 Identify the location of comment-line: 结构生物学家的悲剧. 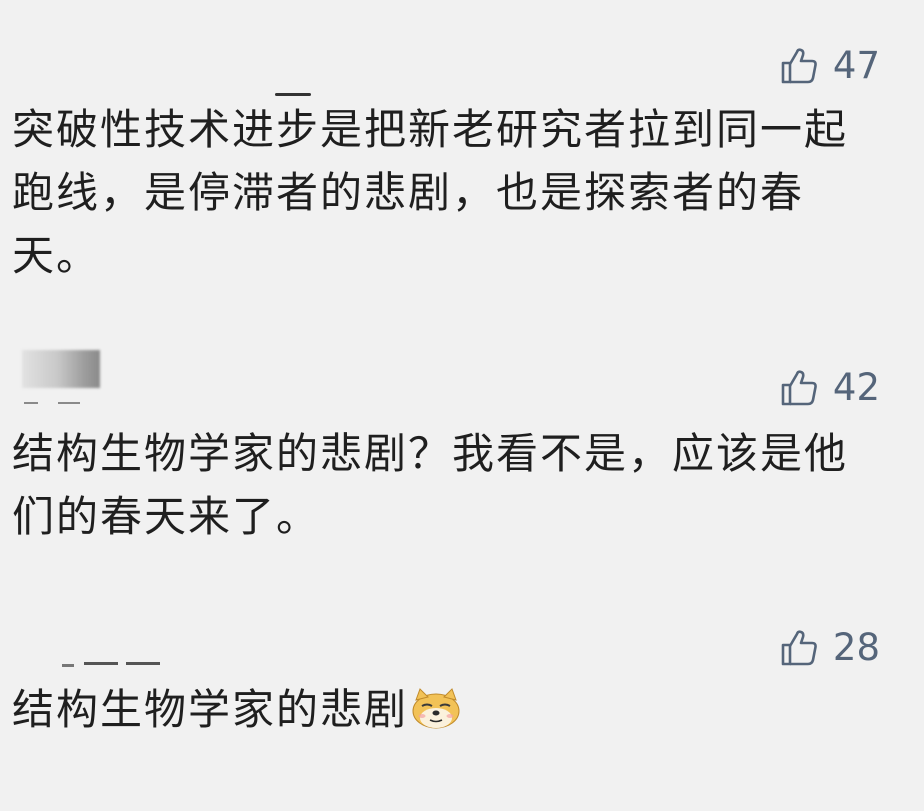
(452, 709).